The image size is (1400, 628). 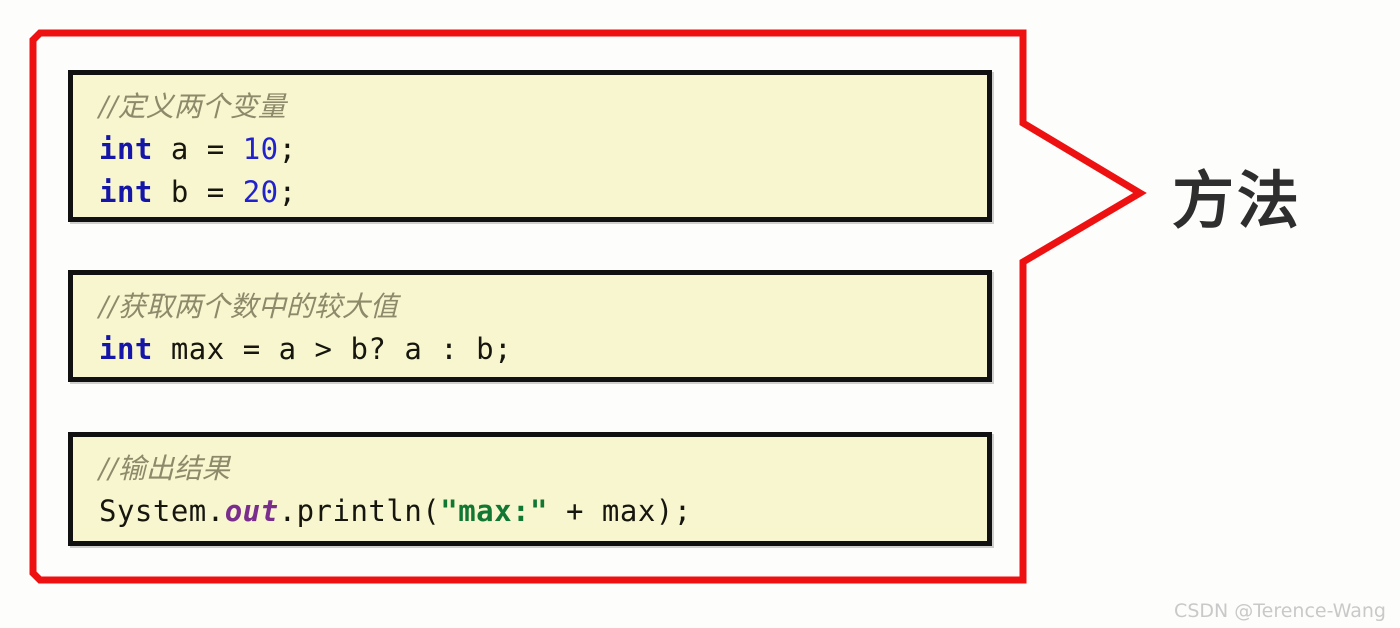 What do you see at coordinates (543, 349) in the screenshot?
I see `code-statement: int max = a > b? a : b;` at bounding box center [543, 349].